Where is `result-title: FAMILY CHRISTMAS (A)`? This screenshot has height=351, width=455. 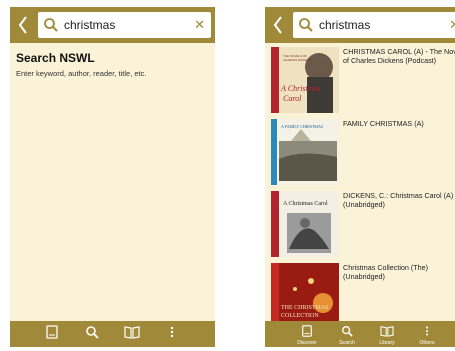 result-title: FAMILY CHRISTMAS (A) is located at coordinates (383, 123).